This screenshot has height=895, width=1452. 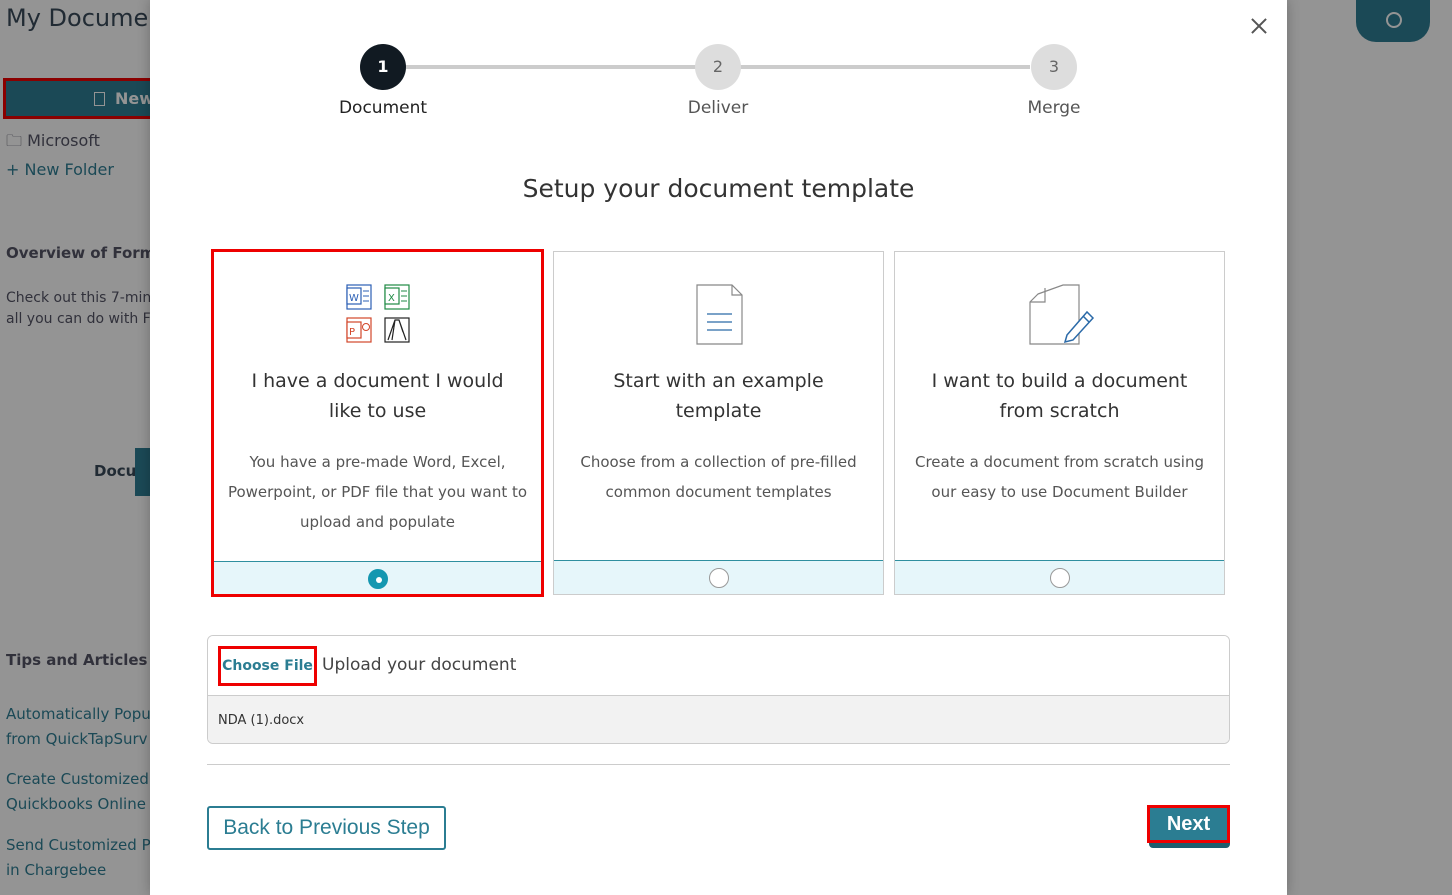 What do you see at coordinates (1188, 824) in the screenshot?
I see `next-button: Next` at bounding box center [1188, 824].